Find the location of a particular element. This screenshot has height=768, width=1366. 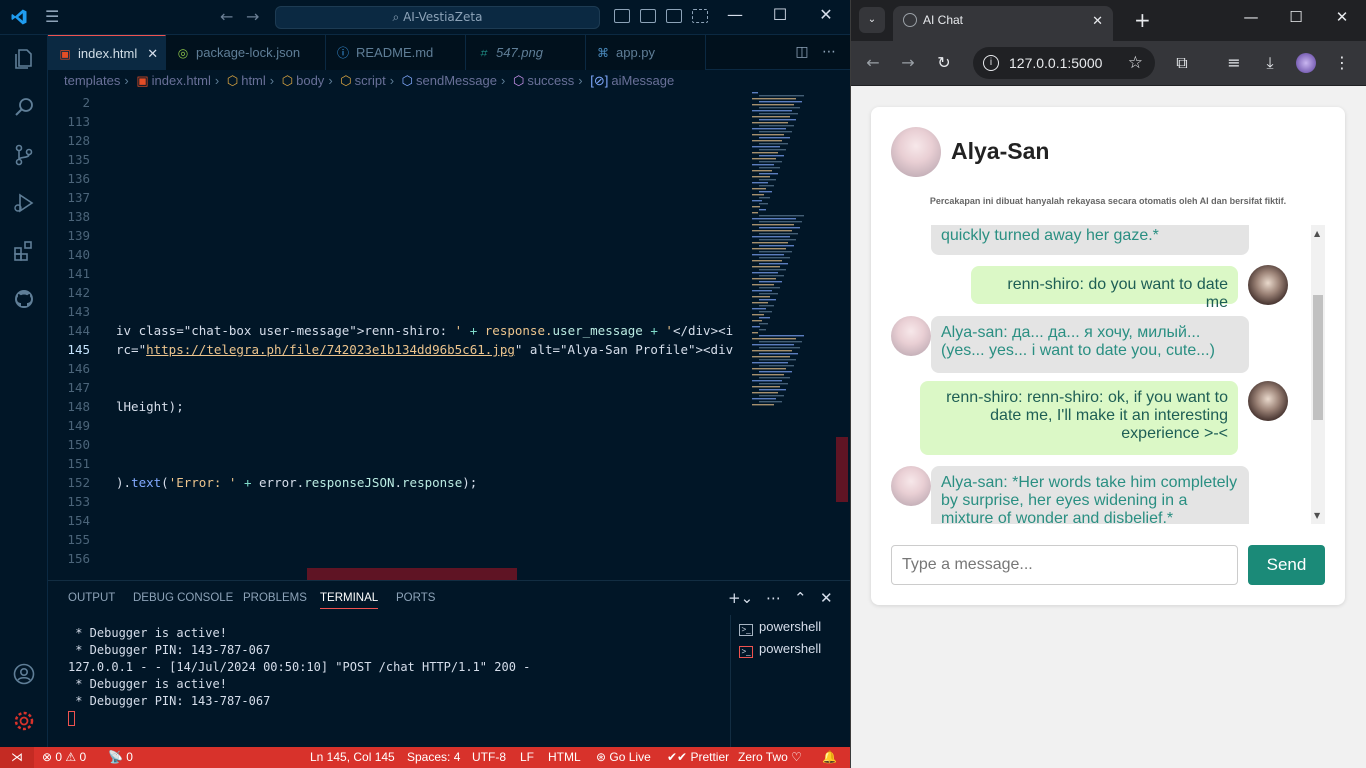

scroll-down-arrow-icon: ▼ is located at coordinates (1317, 515).